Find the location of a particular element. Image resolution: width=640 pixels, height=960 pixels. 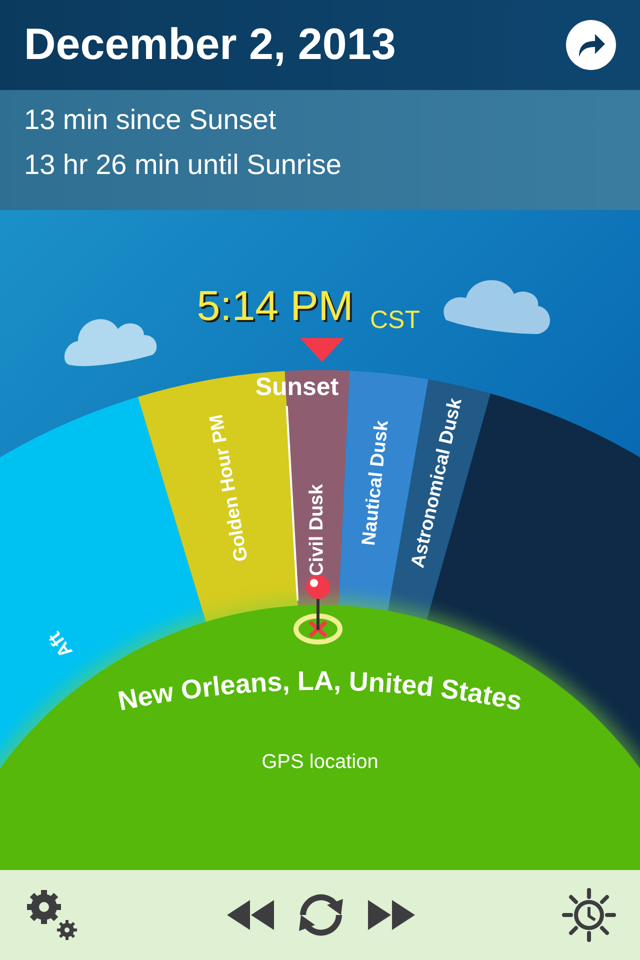

date-title: December 2, 2013 is located at coordinates (210, 45).